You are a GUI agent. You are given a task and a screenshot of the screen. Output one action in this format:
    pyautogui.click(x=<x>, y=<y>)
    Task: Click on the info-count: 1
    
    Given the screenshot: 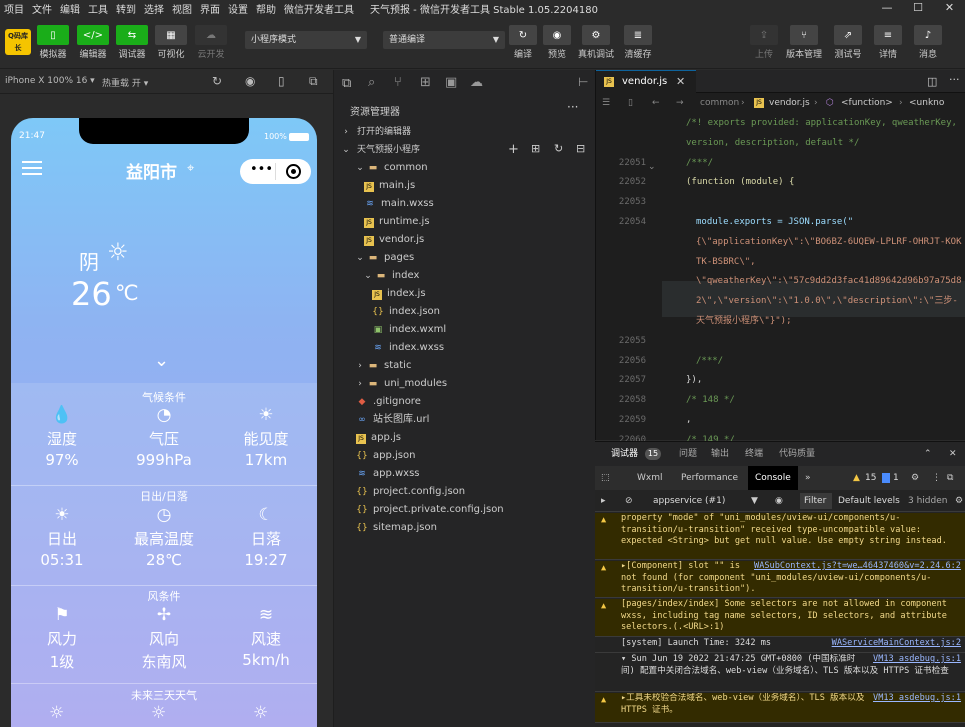 What is the action you would take?
    pyautogui.click(x=896, y=478)
    